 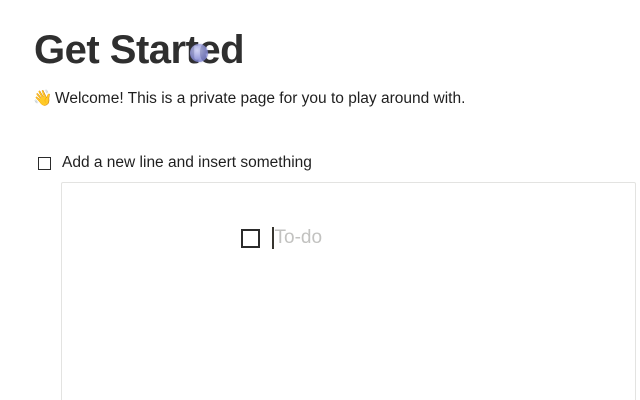 What do you see at coordinates (299, 238) in the screenshot?
I see `todo-placeholder: To-do` at bounding box center [299, 238].